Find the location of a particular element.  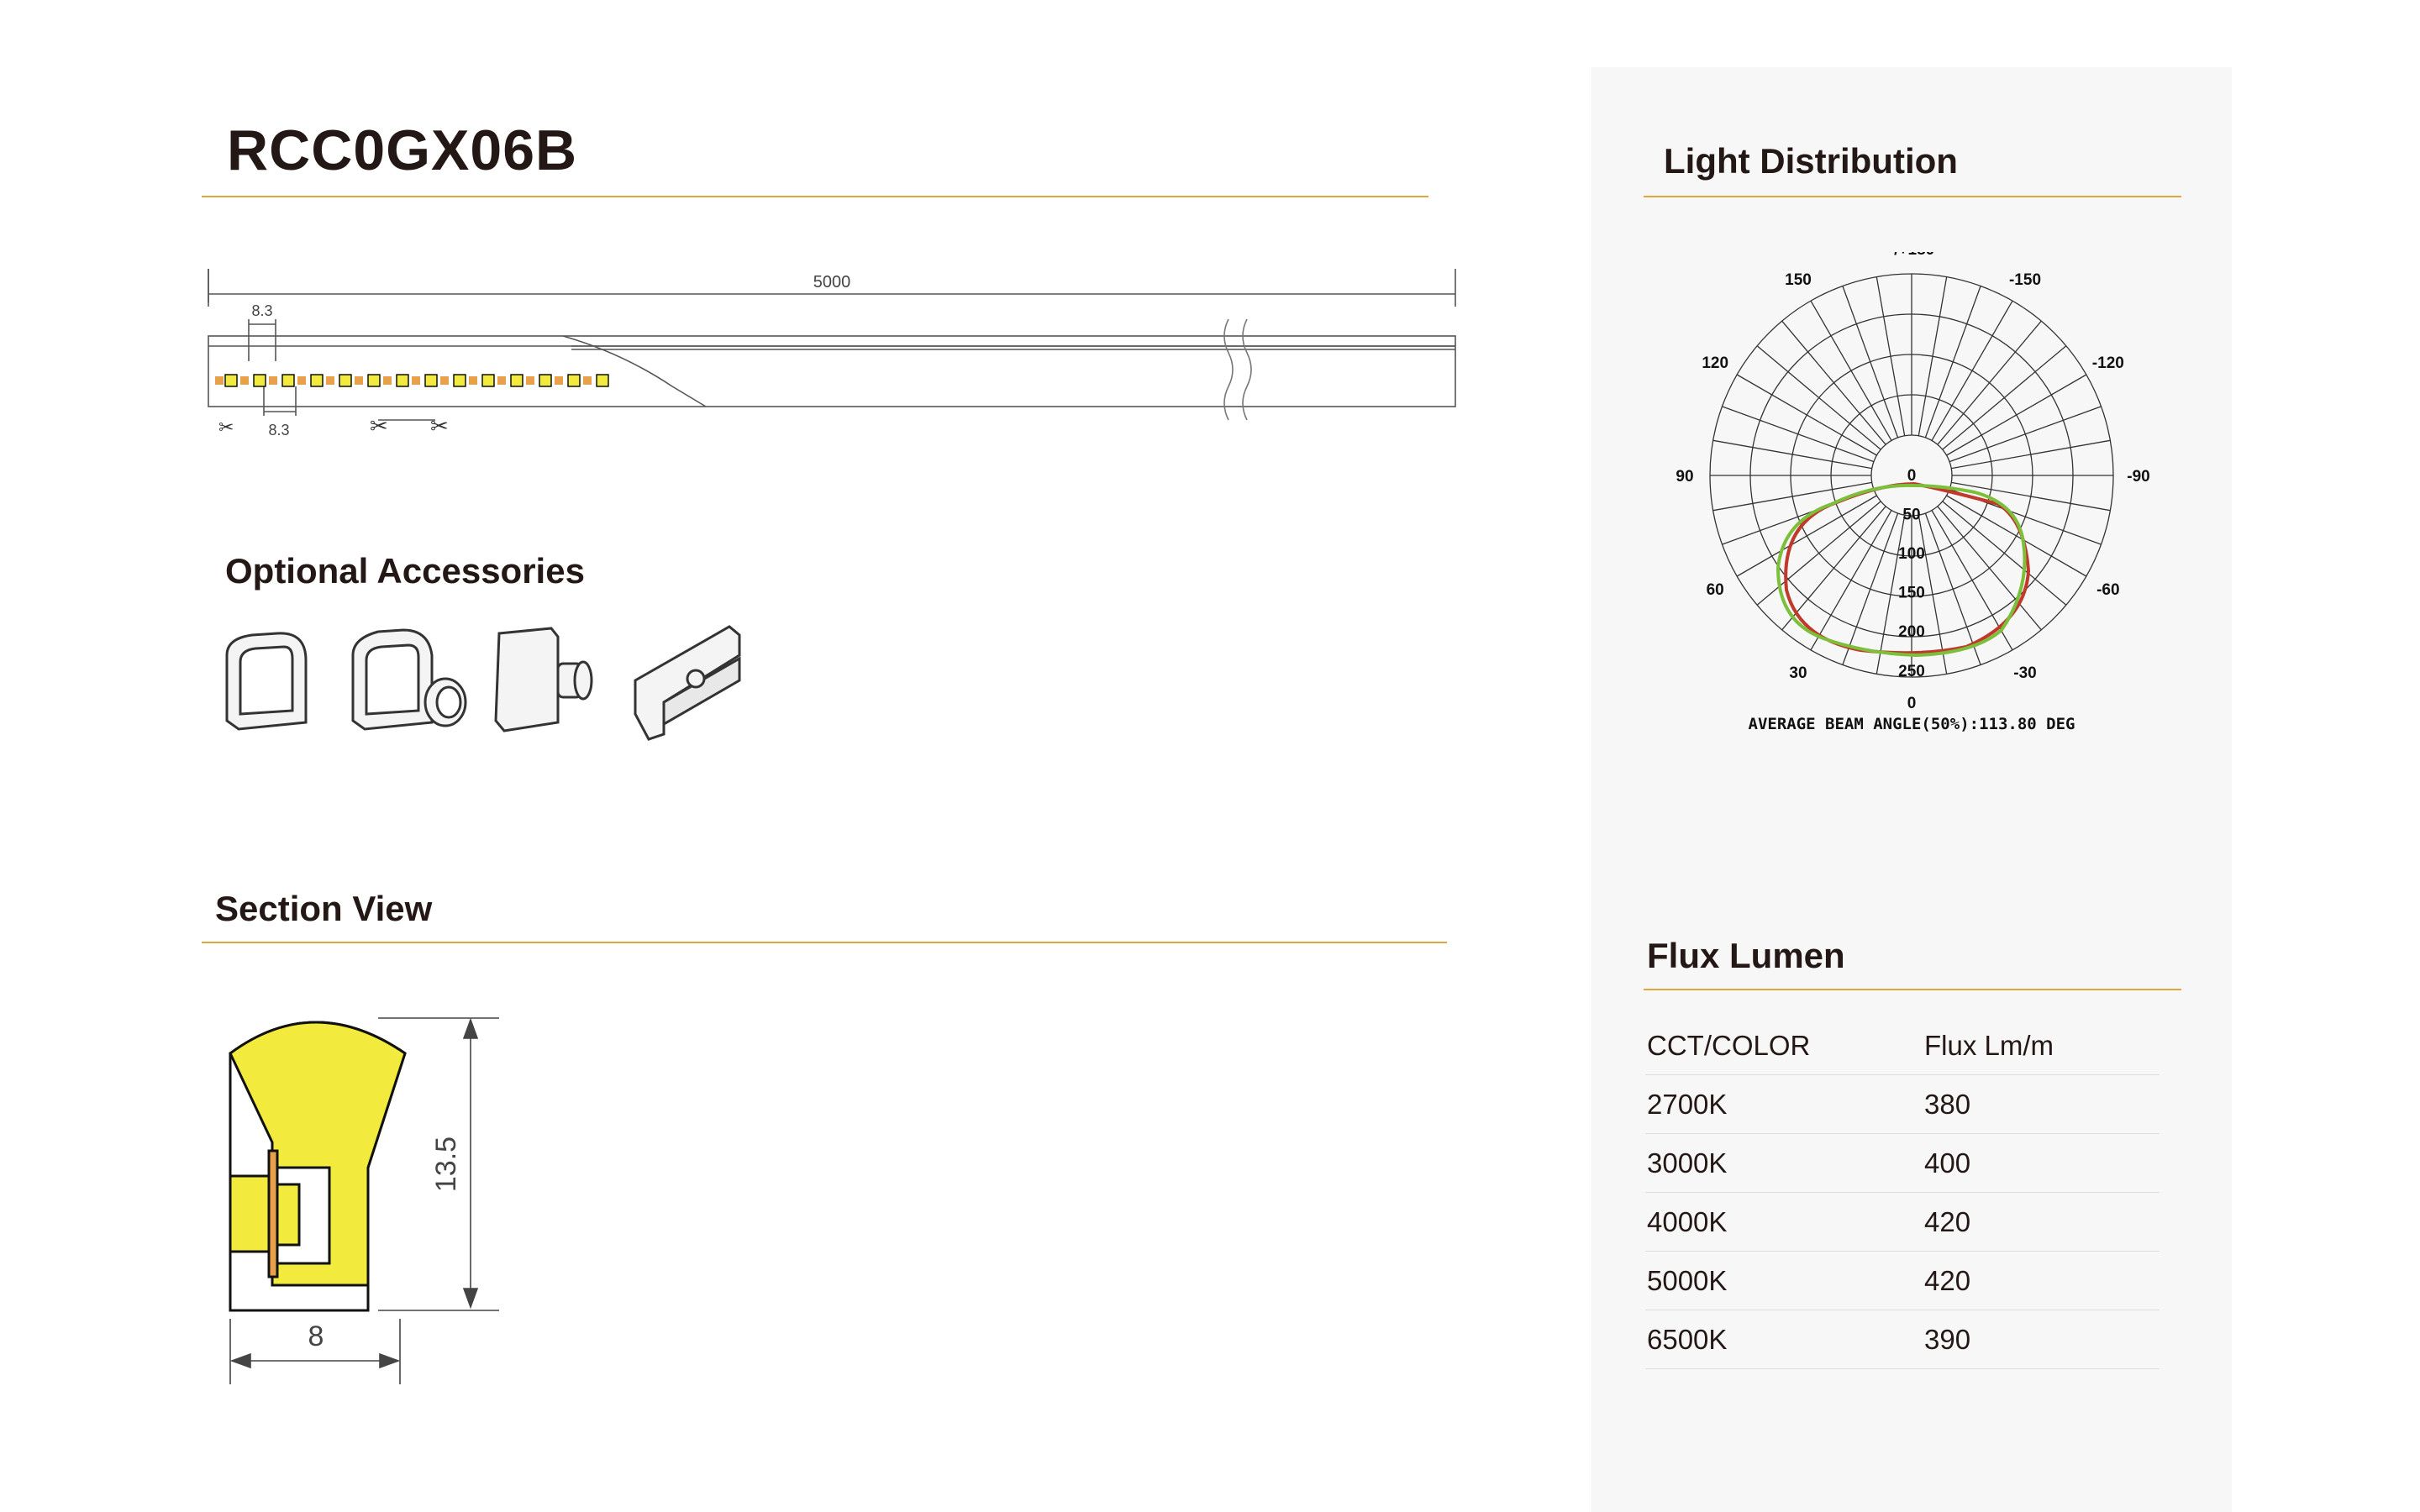

table-row: 3000K 400 is located at coordinates (1903, 1163).